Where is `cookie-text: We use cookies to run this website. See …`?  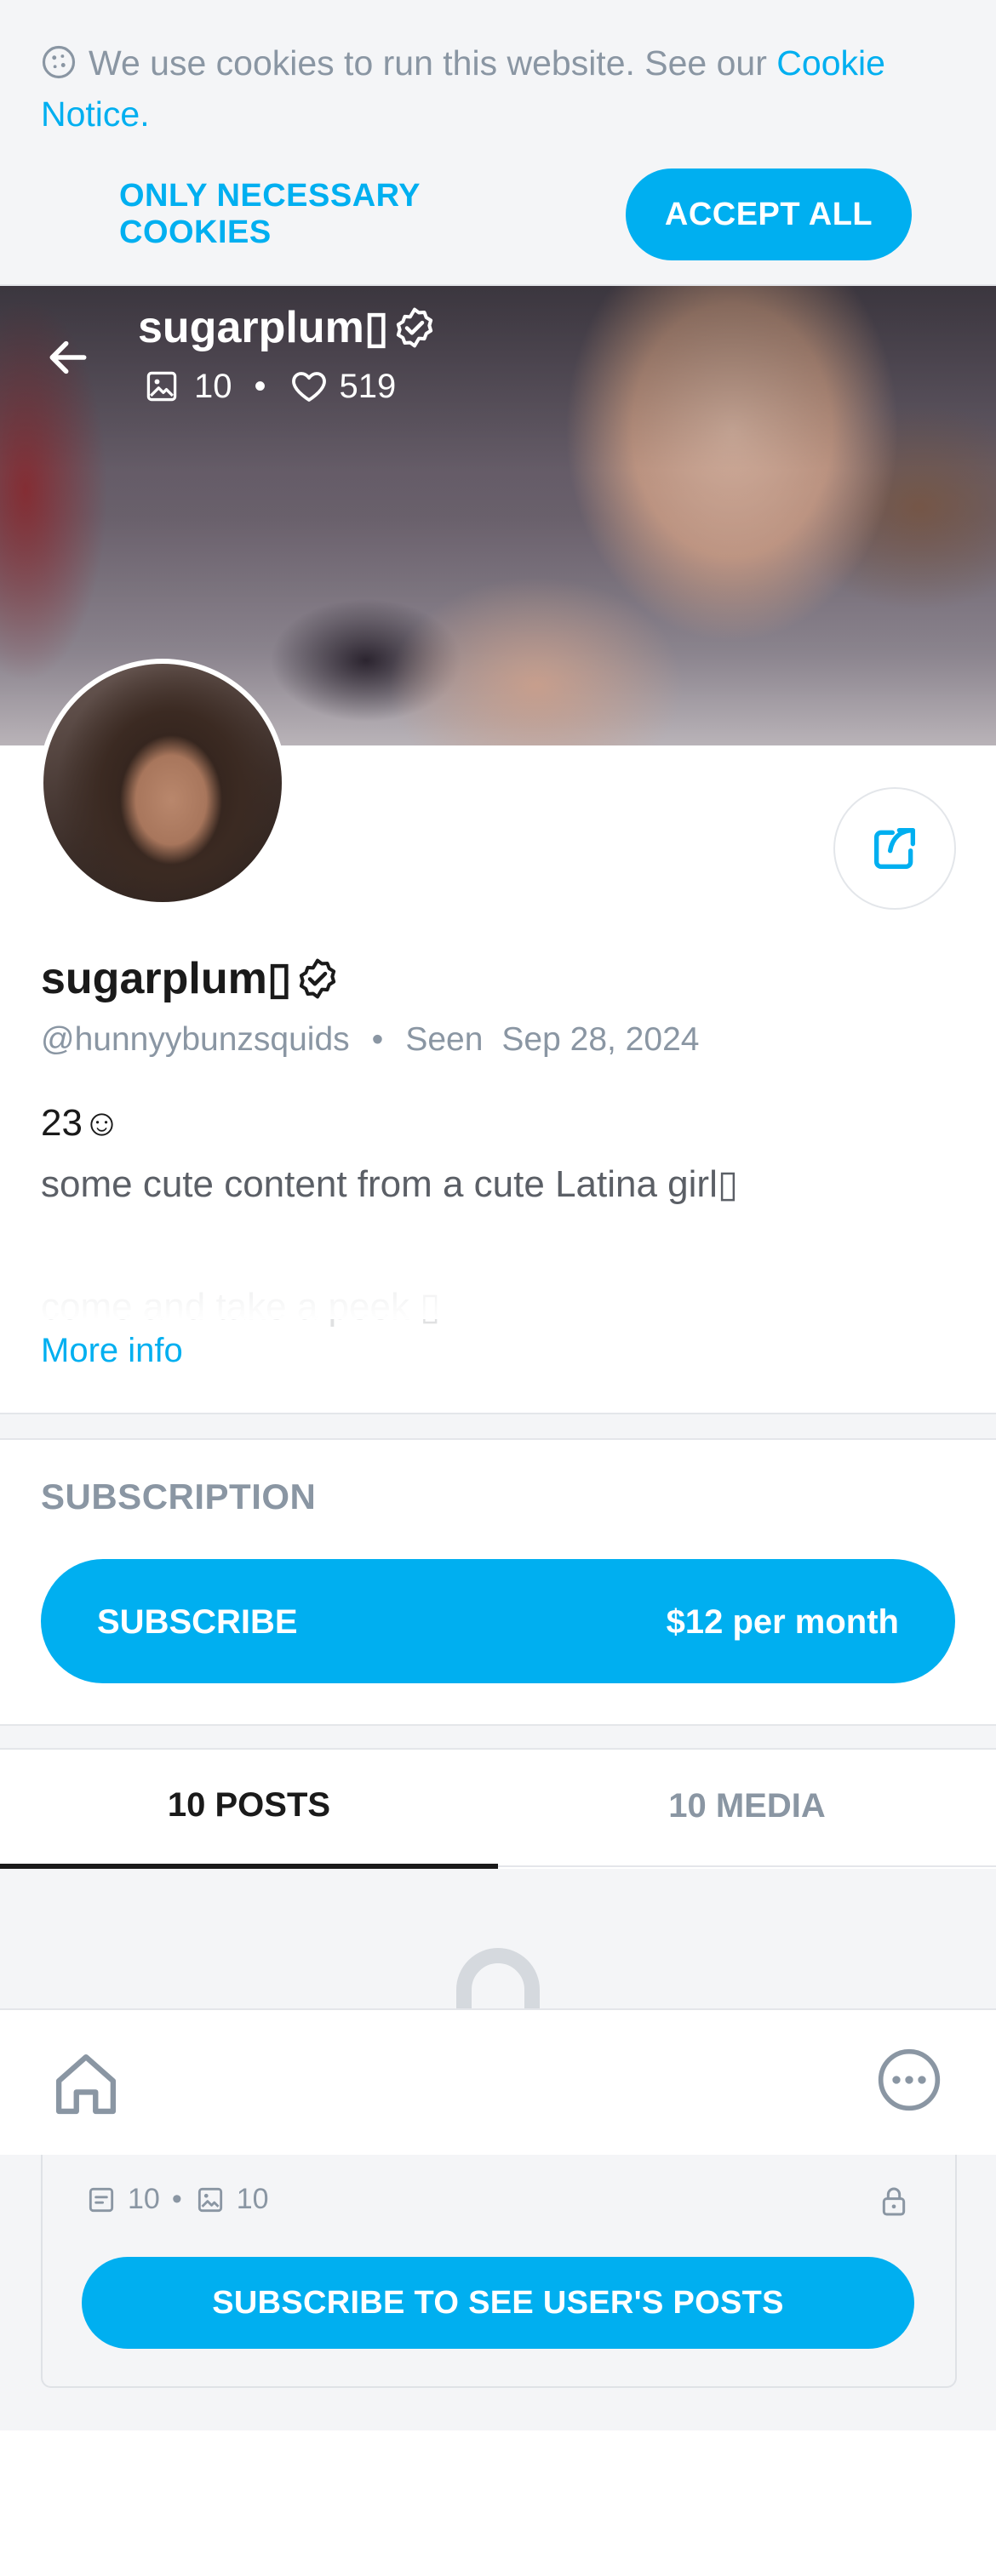 cookie-text: We use cookies to run this website. See … is located at coordinates (433, 63).